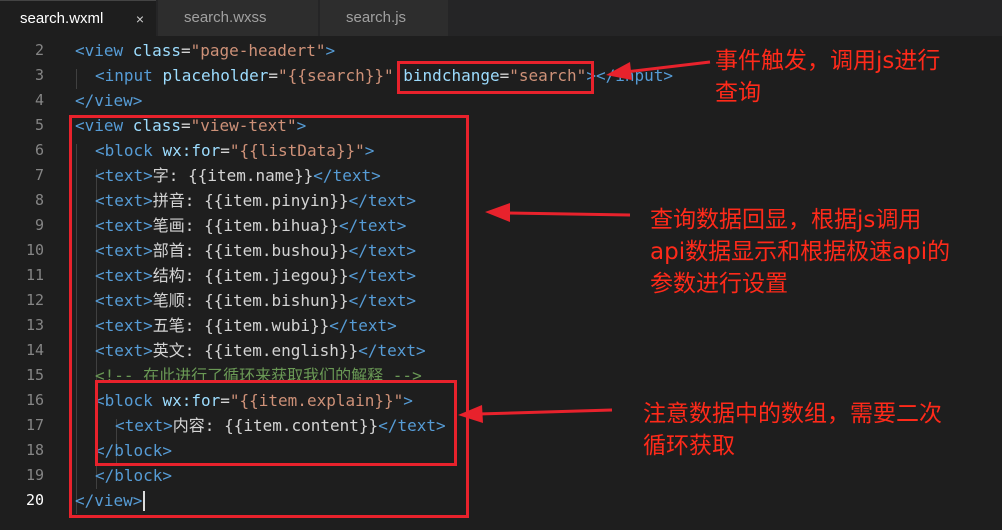 The image size is (1002, 530). What do you see at coordinates (792, 414) in the screenshot?
I see `annotation-line: 注意数据中的数组，需要二次` at bounding box center [792, 414].